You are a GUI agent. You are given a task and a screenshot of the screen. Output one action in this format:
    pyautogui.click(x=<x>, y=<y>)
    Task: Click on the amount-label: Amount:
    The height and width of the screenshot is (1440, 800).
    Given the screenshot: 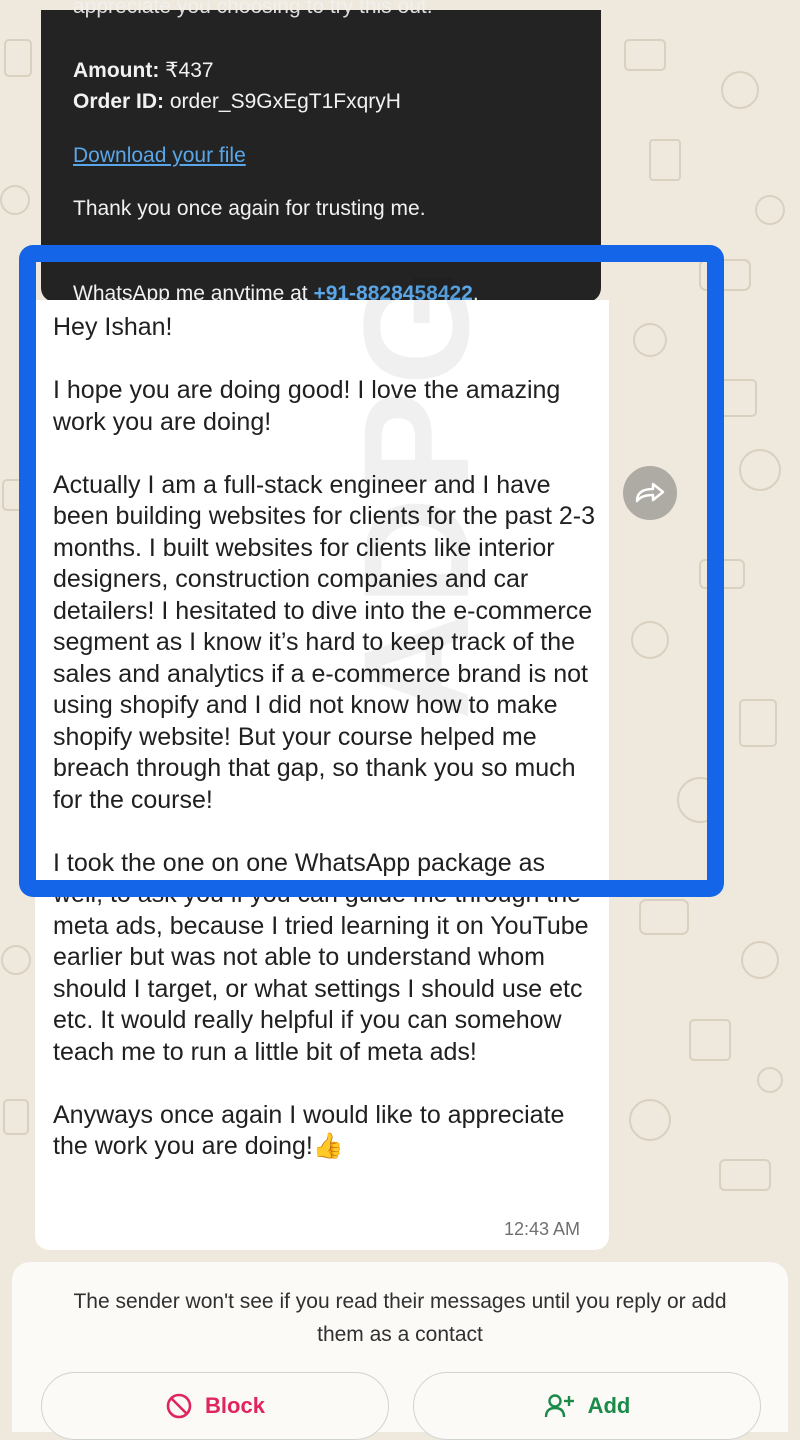 What is the action you would take?
    pyautogui.click(x=116, y=70)
    